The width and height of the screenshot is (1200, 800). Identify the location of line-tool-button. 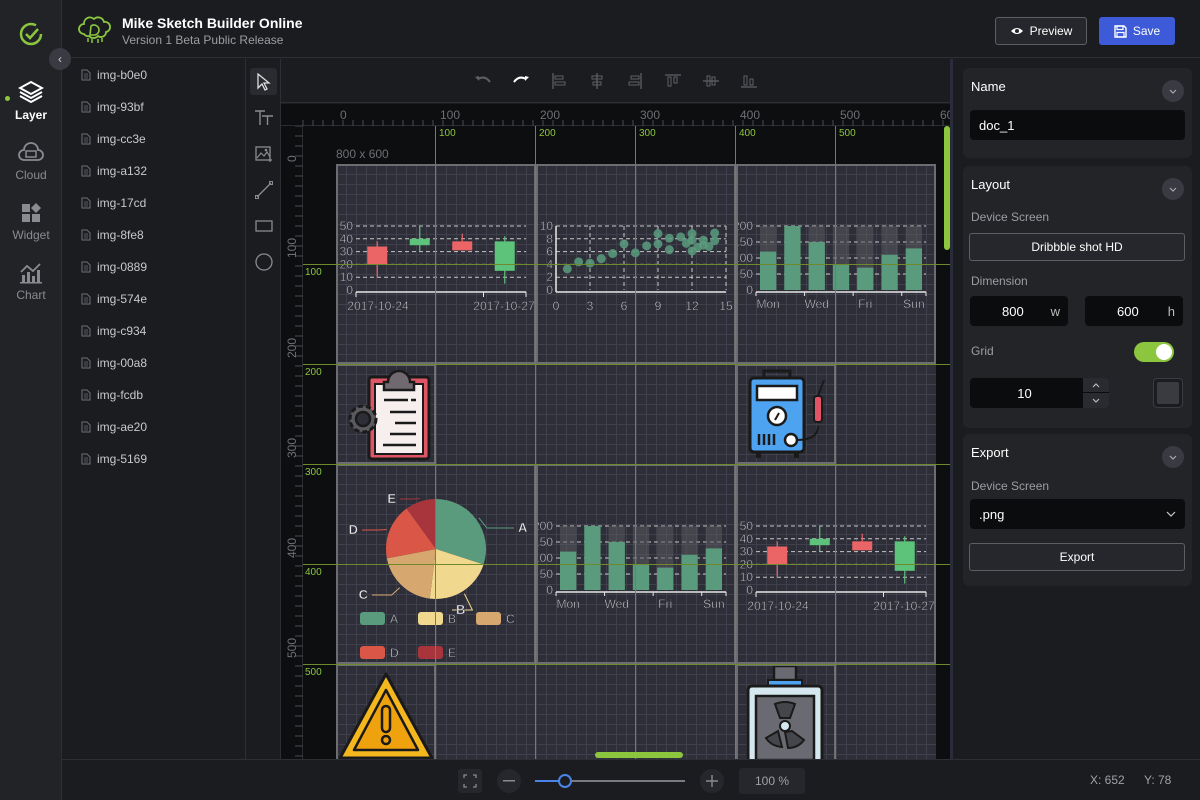
(263, 189).